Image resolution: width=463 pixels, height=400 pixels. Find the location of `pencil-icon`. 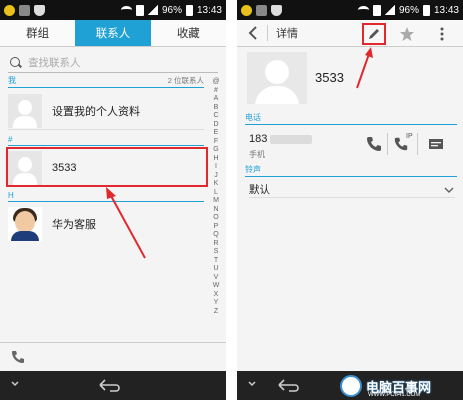

pencil-icon is located at coordinates (374, 34).